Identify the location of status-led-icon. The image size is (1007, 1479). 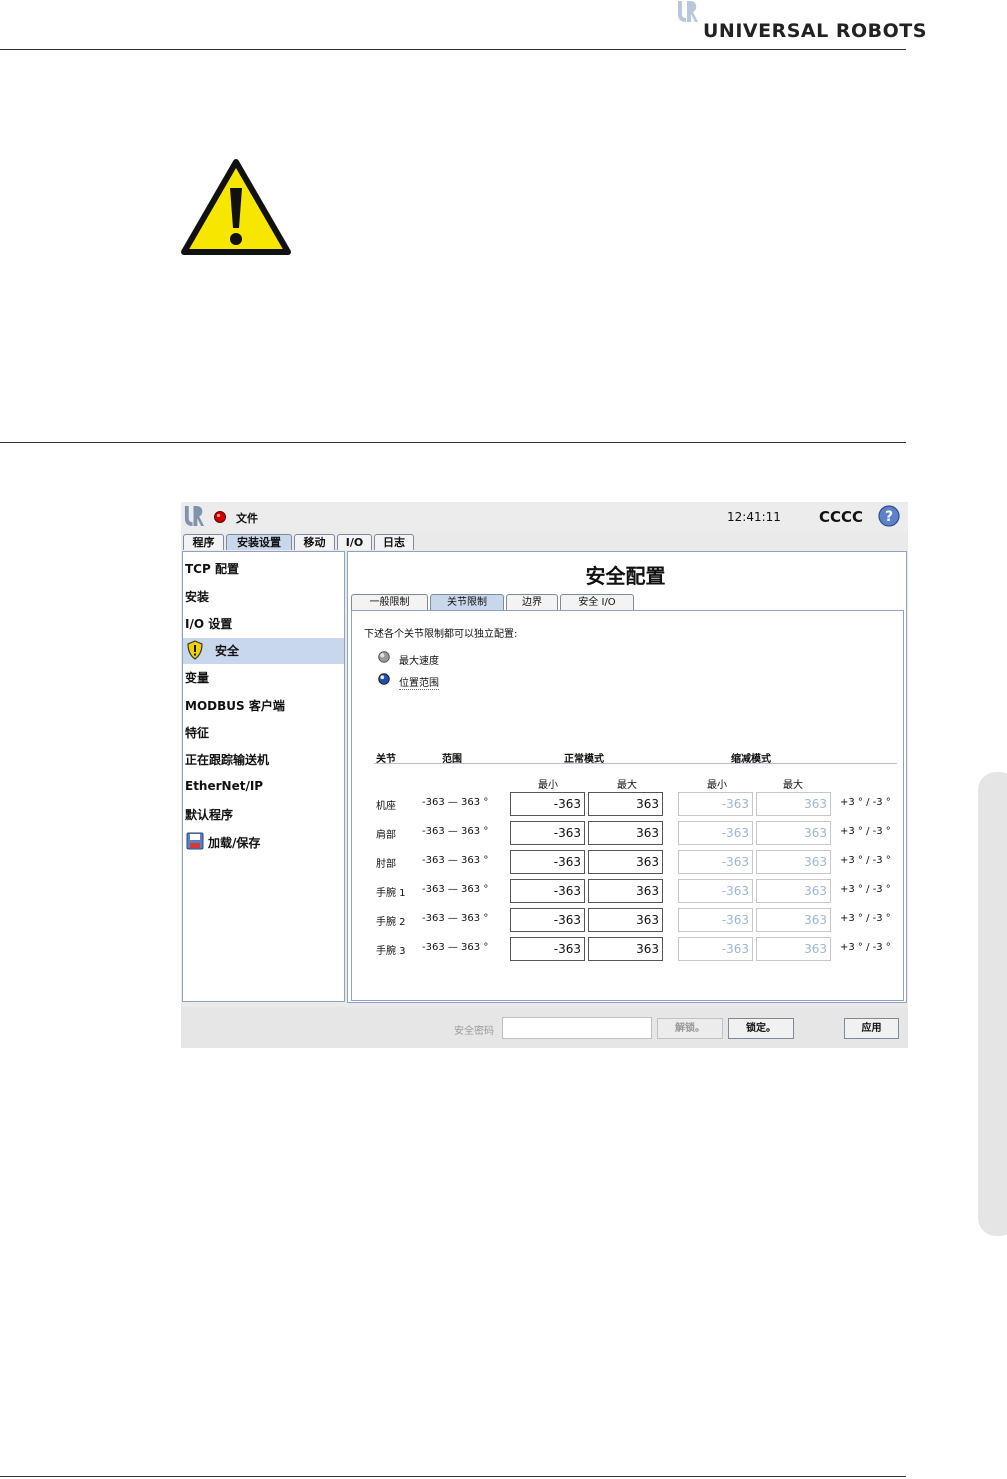
(220, 517).